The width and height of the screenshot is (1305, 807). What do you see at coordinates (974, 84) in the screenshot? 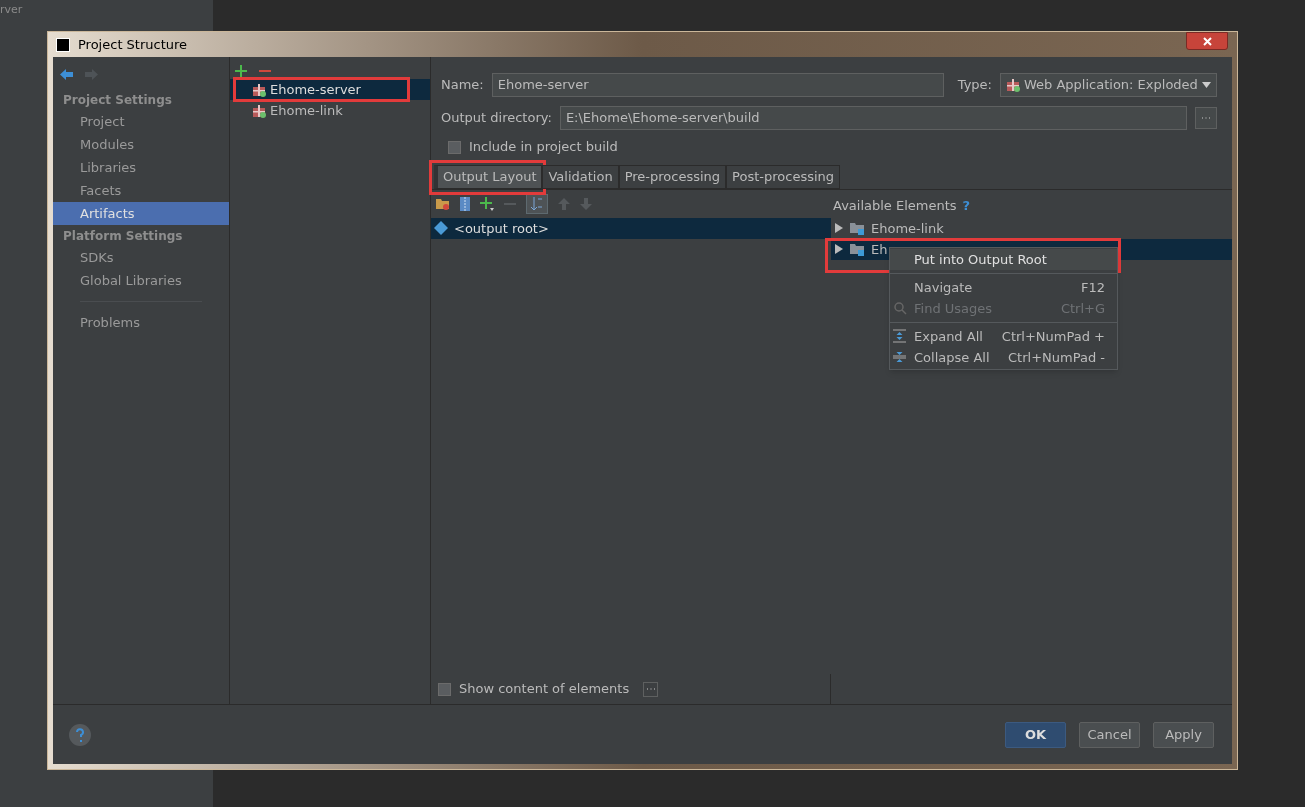
I see `field-label: Type:` at bounding box center [974, 84].